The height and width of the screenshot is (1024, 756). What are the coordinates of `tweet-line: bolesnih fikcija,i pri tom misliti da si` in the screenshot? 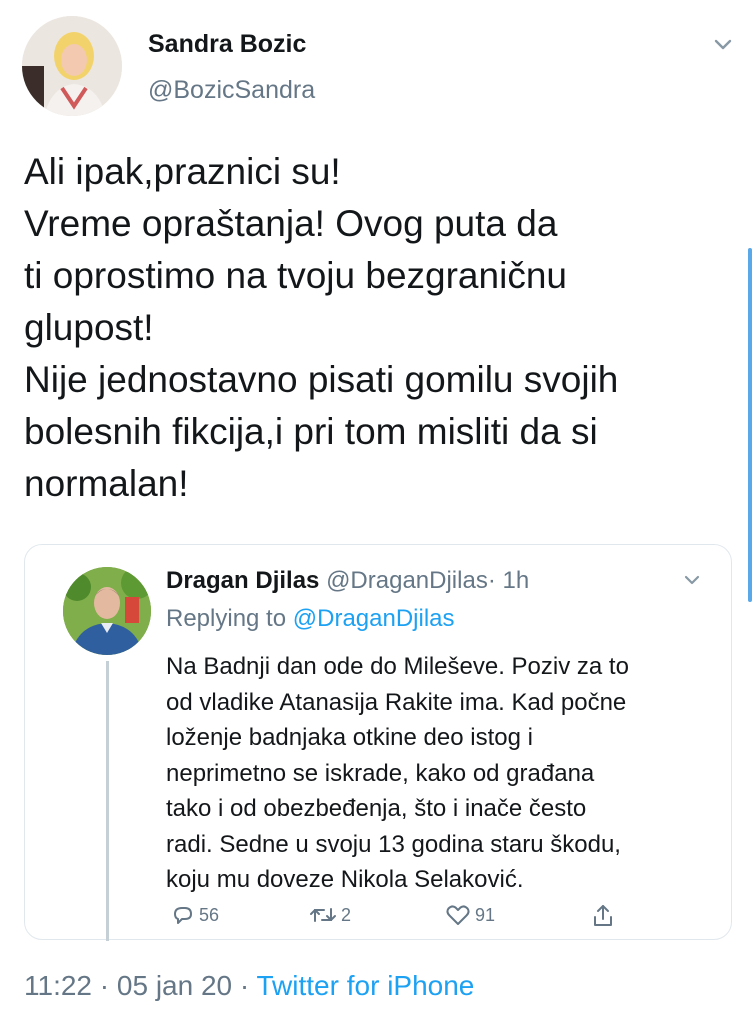 It's located at (311, 431).